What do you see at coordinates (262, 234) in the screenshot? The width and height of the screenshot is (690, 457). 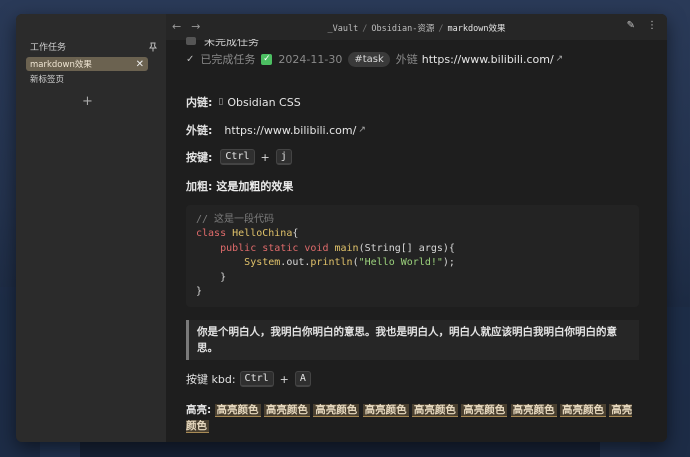 I see `code-class-name: HelloChina` at bounding box center [262, 234].